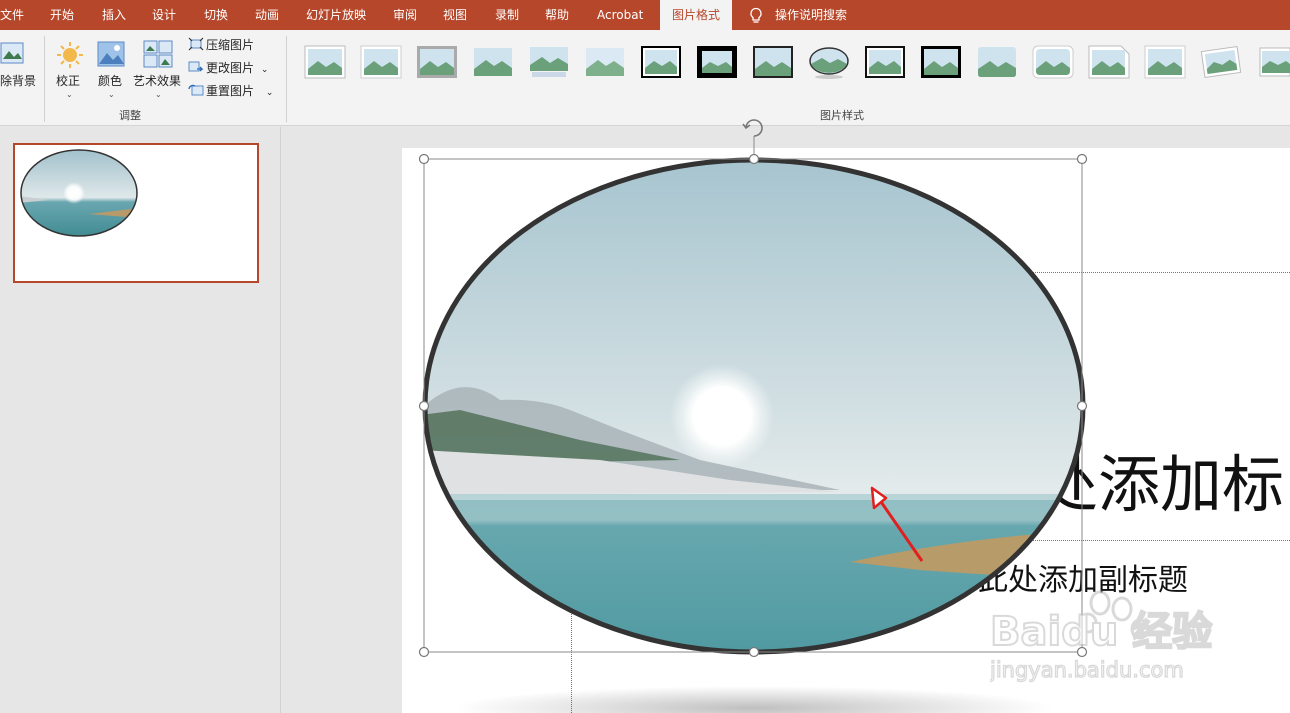 The height and width of the screenshot is (713, 1290). I want to click on baidu-jingyan-watermark: Baidu 经验 jingyan.baidu.com, so click(1101, 636).